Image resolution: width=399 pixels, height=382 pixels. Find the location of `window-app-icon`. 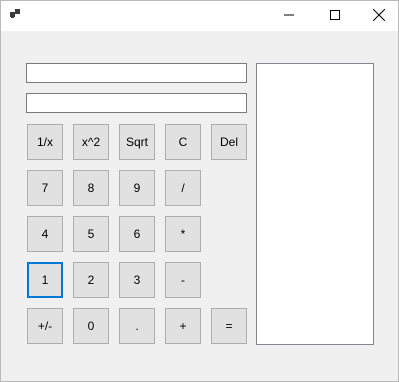

window-app-icon is located at coordinates (16, 14).